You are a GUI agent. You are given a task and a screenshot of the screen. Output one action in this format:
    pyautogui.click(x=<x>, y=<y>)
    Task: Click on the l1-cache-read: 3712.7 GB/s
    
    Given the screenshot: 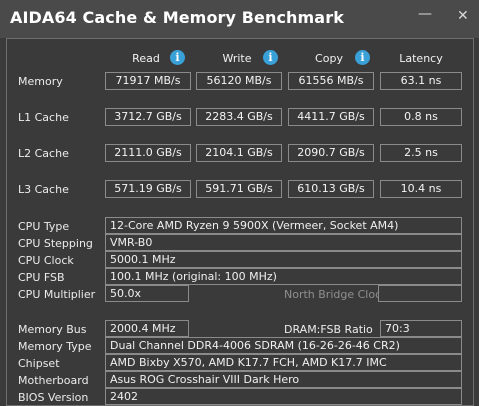 What is the action you would take?
    pyautogui.click(x=148, y=117)
    